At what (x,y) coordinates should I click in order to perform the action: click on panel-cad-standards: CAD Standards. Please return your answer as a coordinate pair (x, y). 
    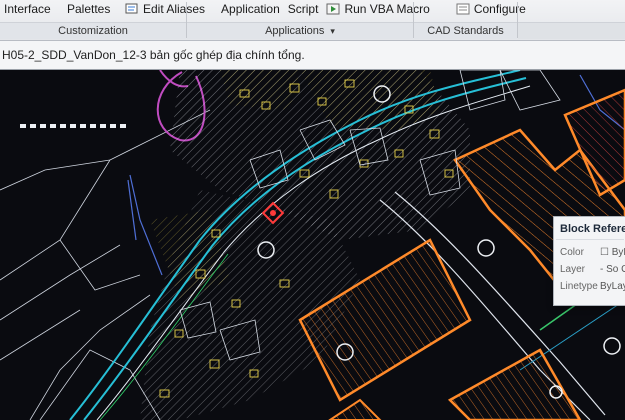
    Looking at the image, I should click on (465, 30).